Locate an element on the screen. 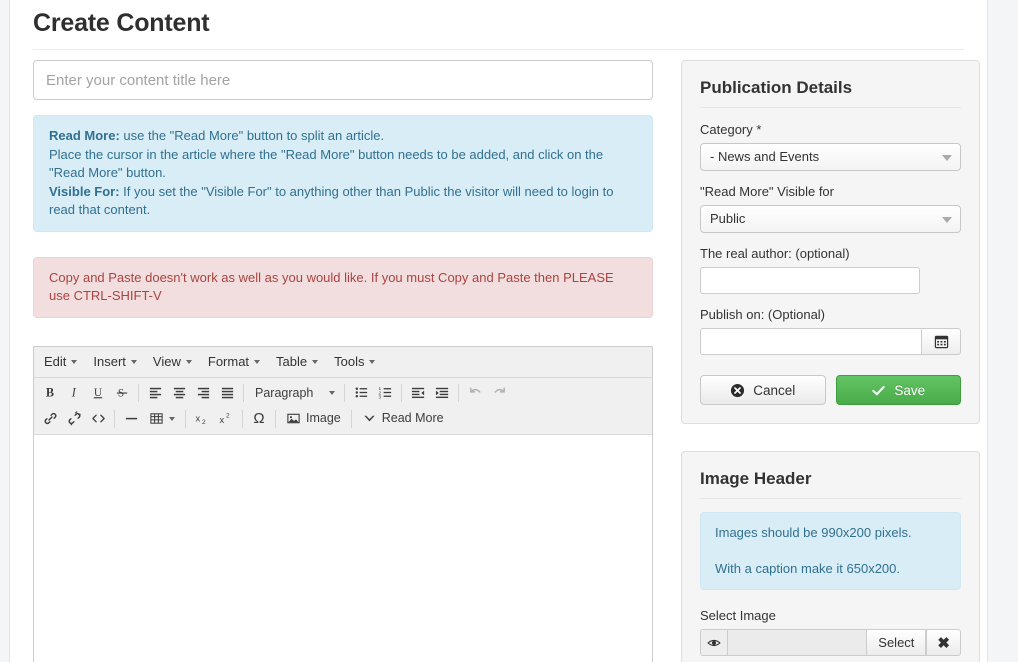 The height and width of the screenshot is (662, 1018). menu-format: Format is located at coordinates (234, 361).